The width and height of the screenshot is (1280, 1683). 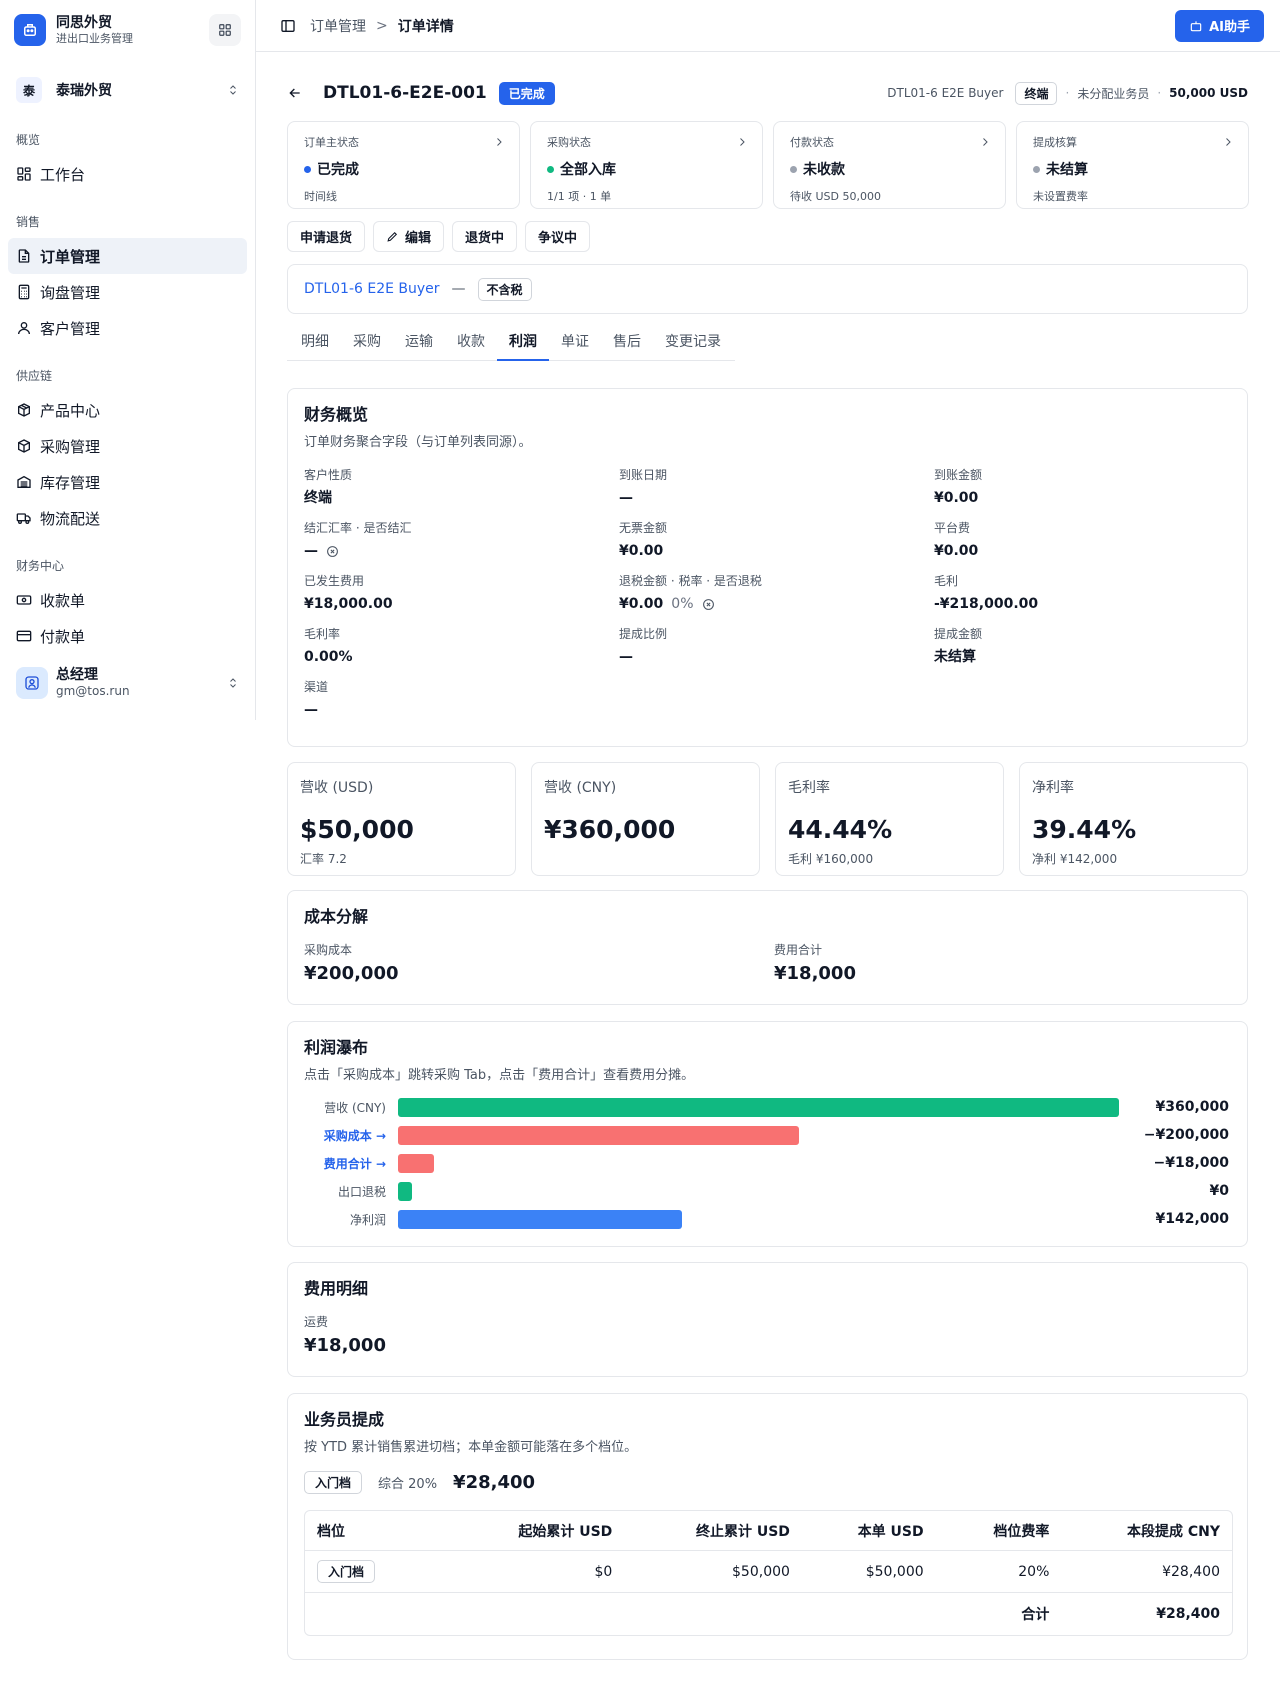 What do you see at coordinates (890, 1531) in the screenshot?
I see `column-header: 本单 USD` at bounding box center [890, 1531].